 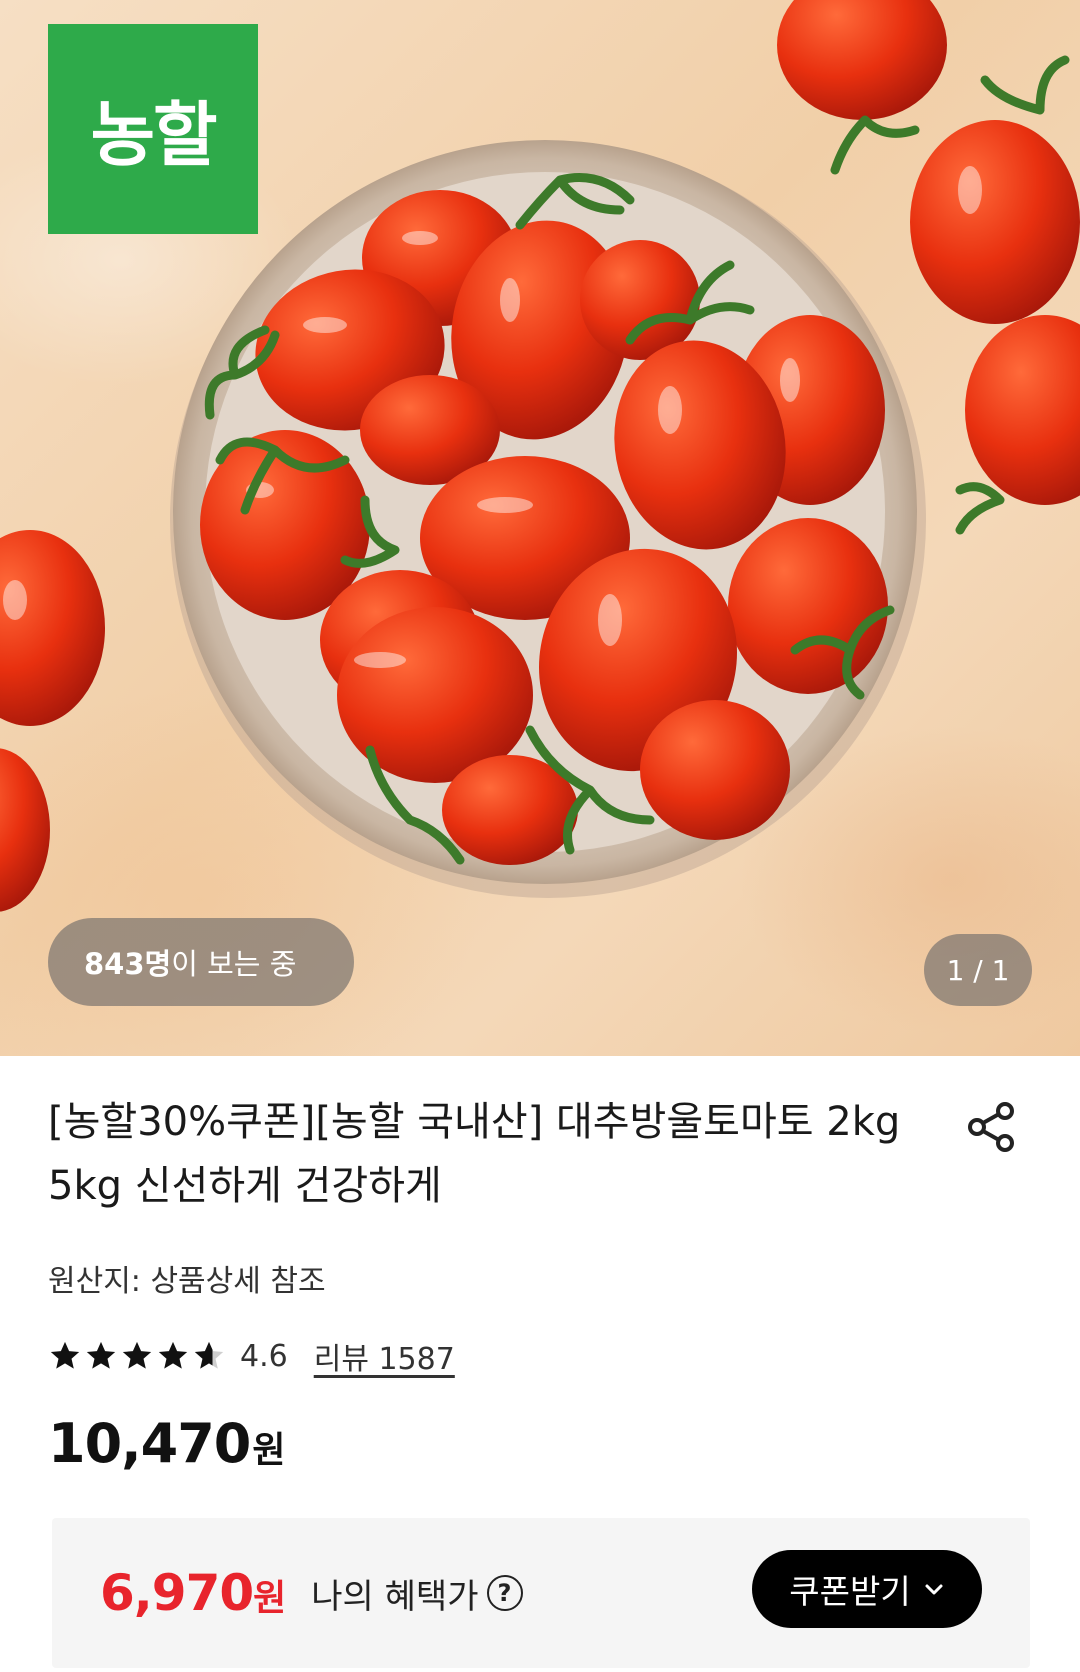 I want to click on viewers-count: 843명, so click(x=128, y=964).